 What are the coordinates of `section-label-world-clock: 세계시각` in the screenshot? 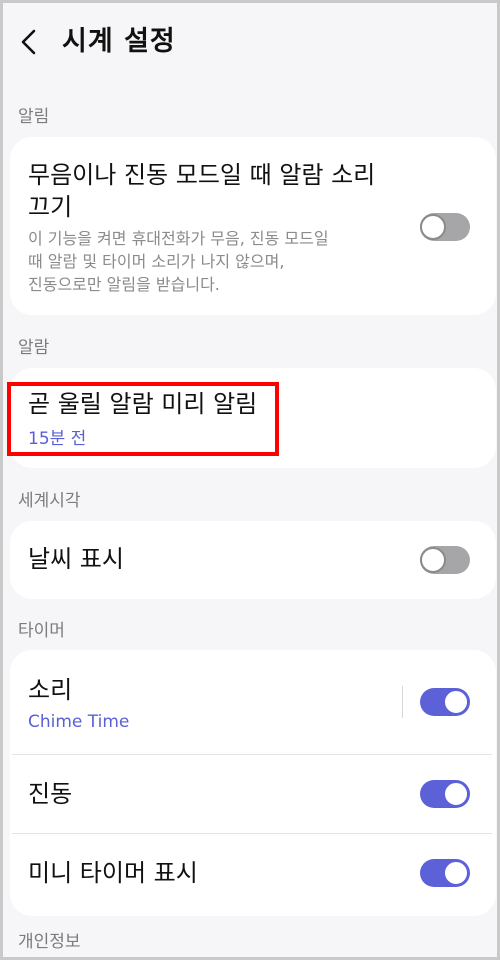 It's located at (49, 501).